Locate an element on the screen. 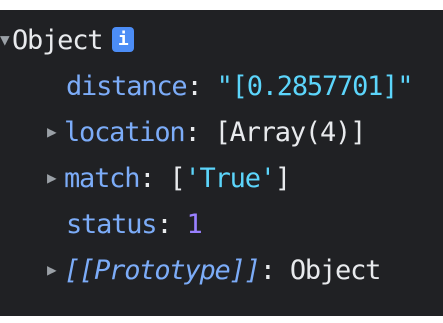 The width and height of the screenshot is (443, 323). property-row-match: ▶ match: ['True'] is located at coordinates (169, 178).